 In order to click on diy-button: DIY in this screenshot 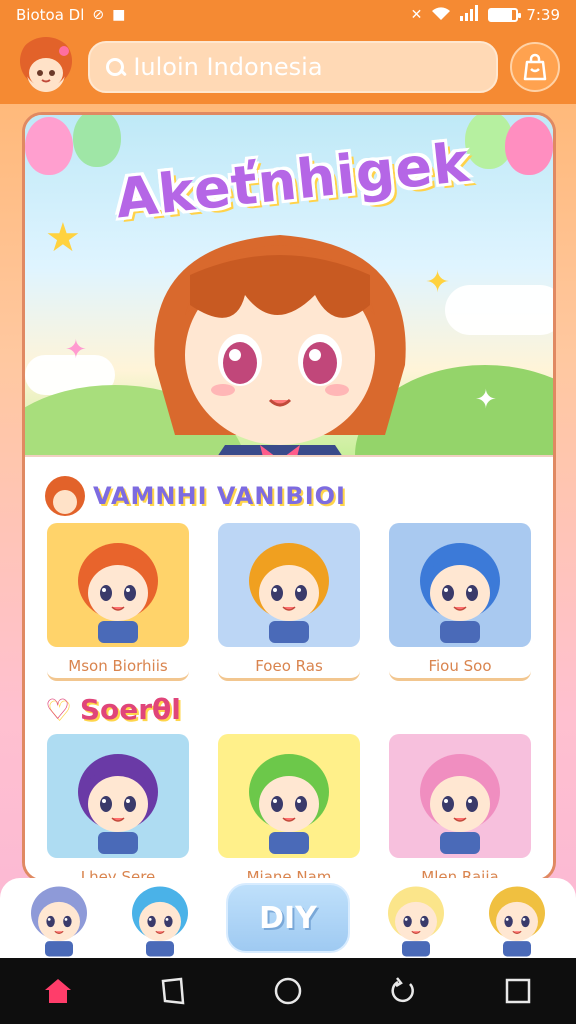, I will do `click(288, 918)`.